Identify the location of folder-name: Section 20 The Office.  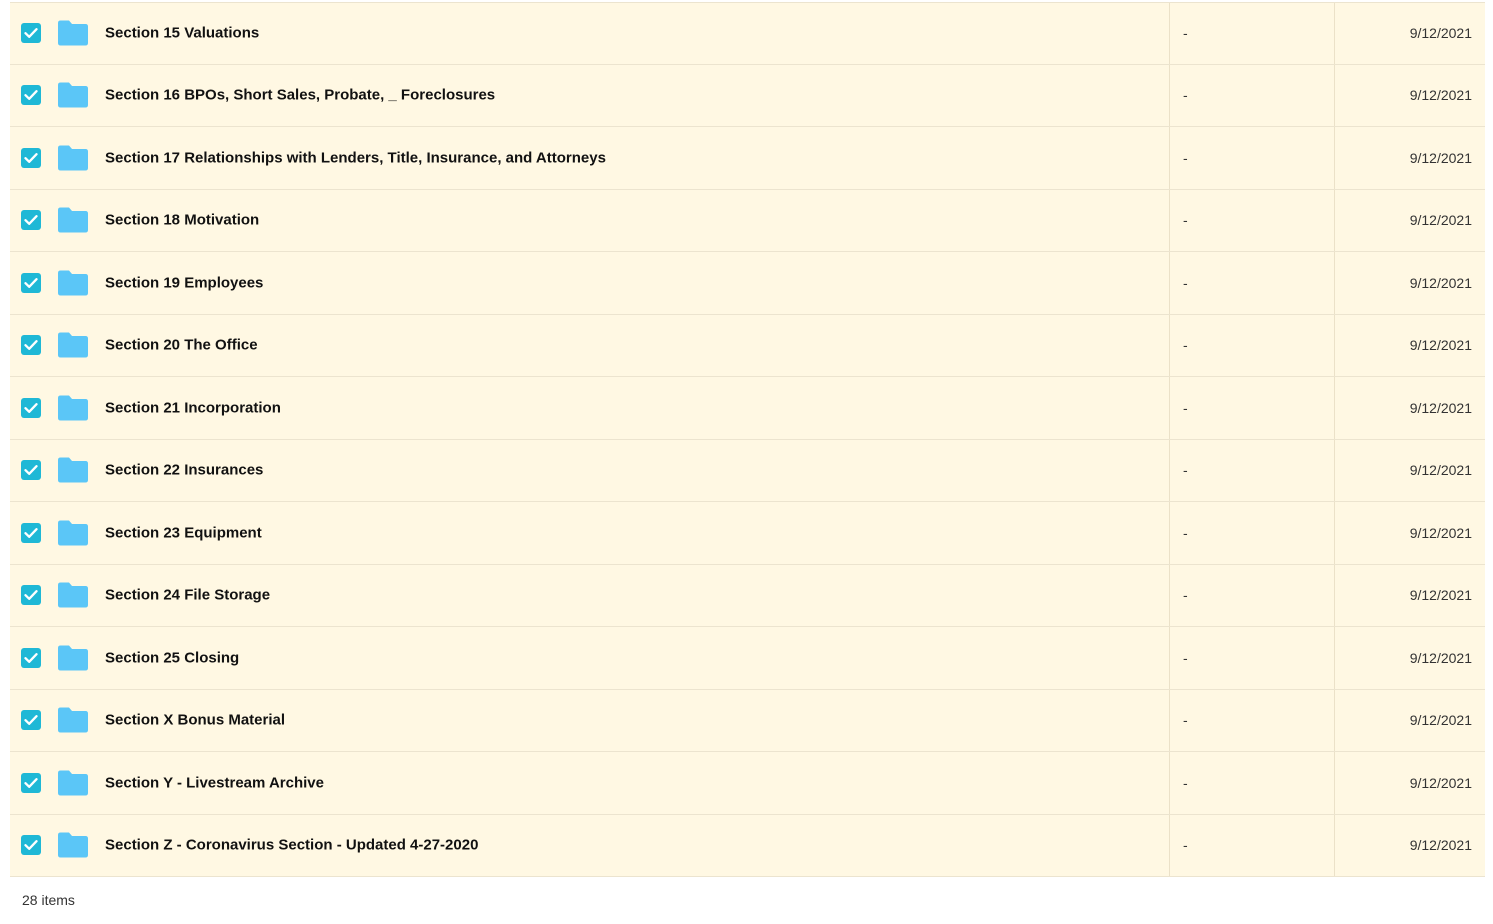
(181, 345).